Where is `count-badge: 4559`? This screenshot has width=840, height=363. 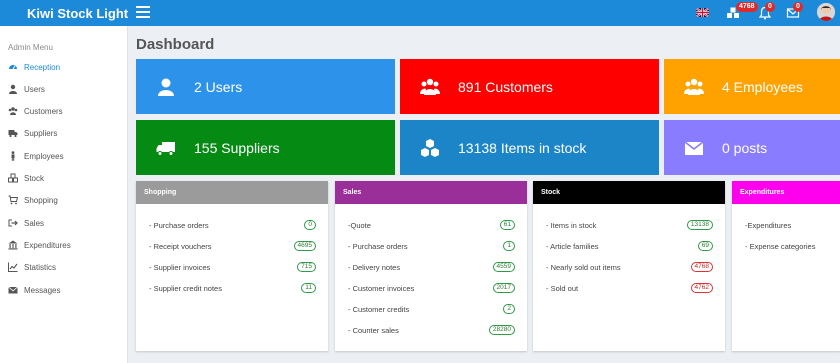
count-badge: 4559 is located at coordinates (503, 267).